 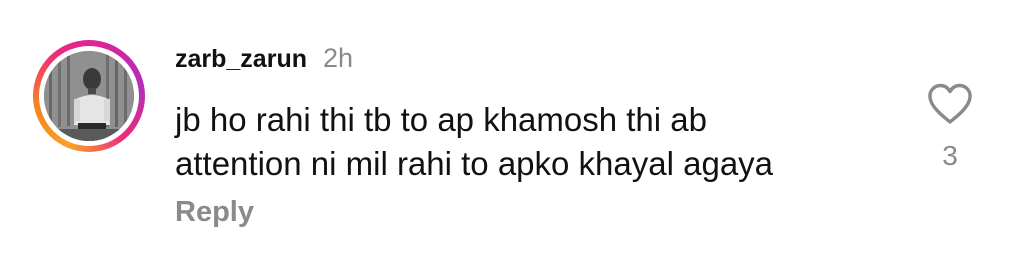 I want to click on avatar-story-ring, so click(x=89, y=96).